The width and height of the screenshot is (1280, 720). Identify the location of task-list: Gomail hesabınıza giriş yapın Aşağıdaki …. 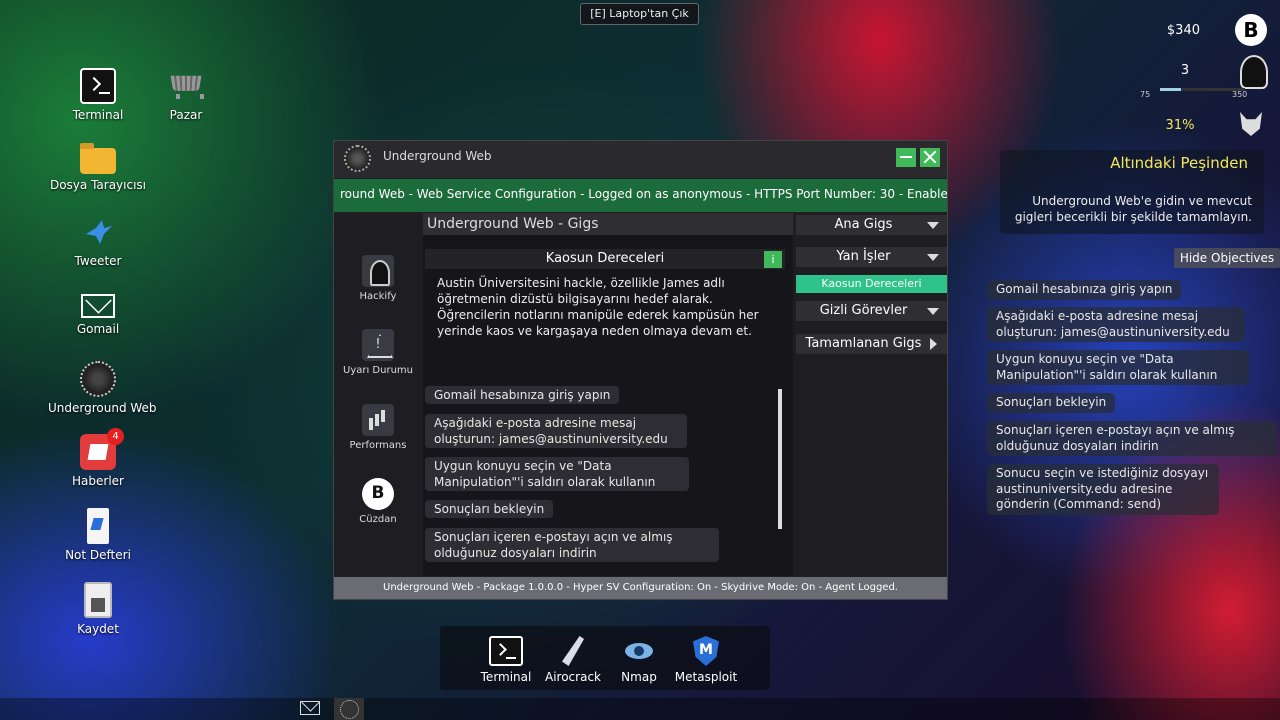
(608, 479).